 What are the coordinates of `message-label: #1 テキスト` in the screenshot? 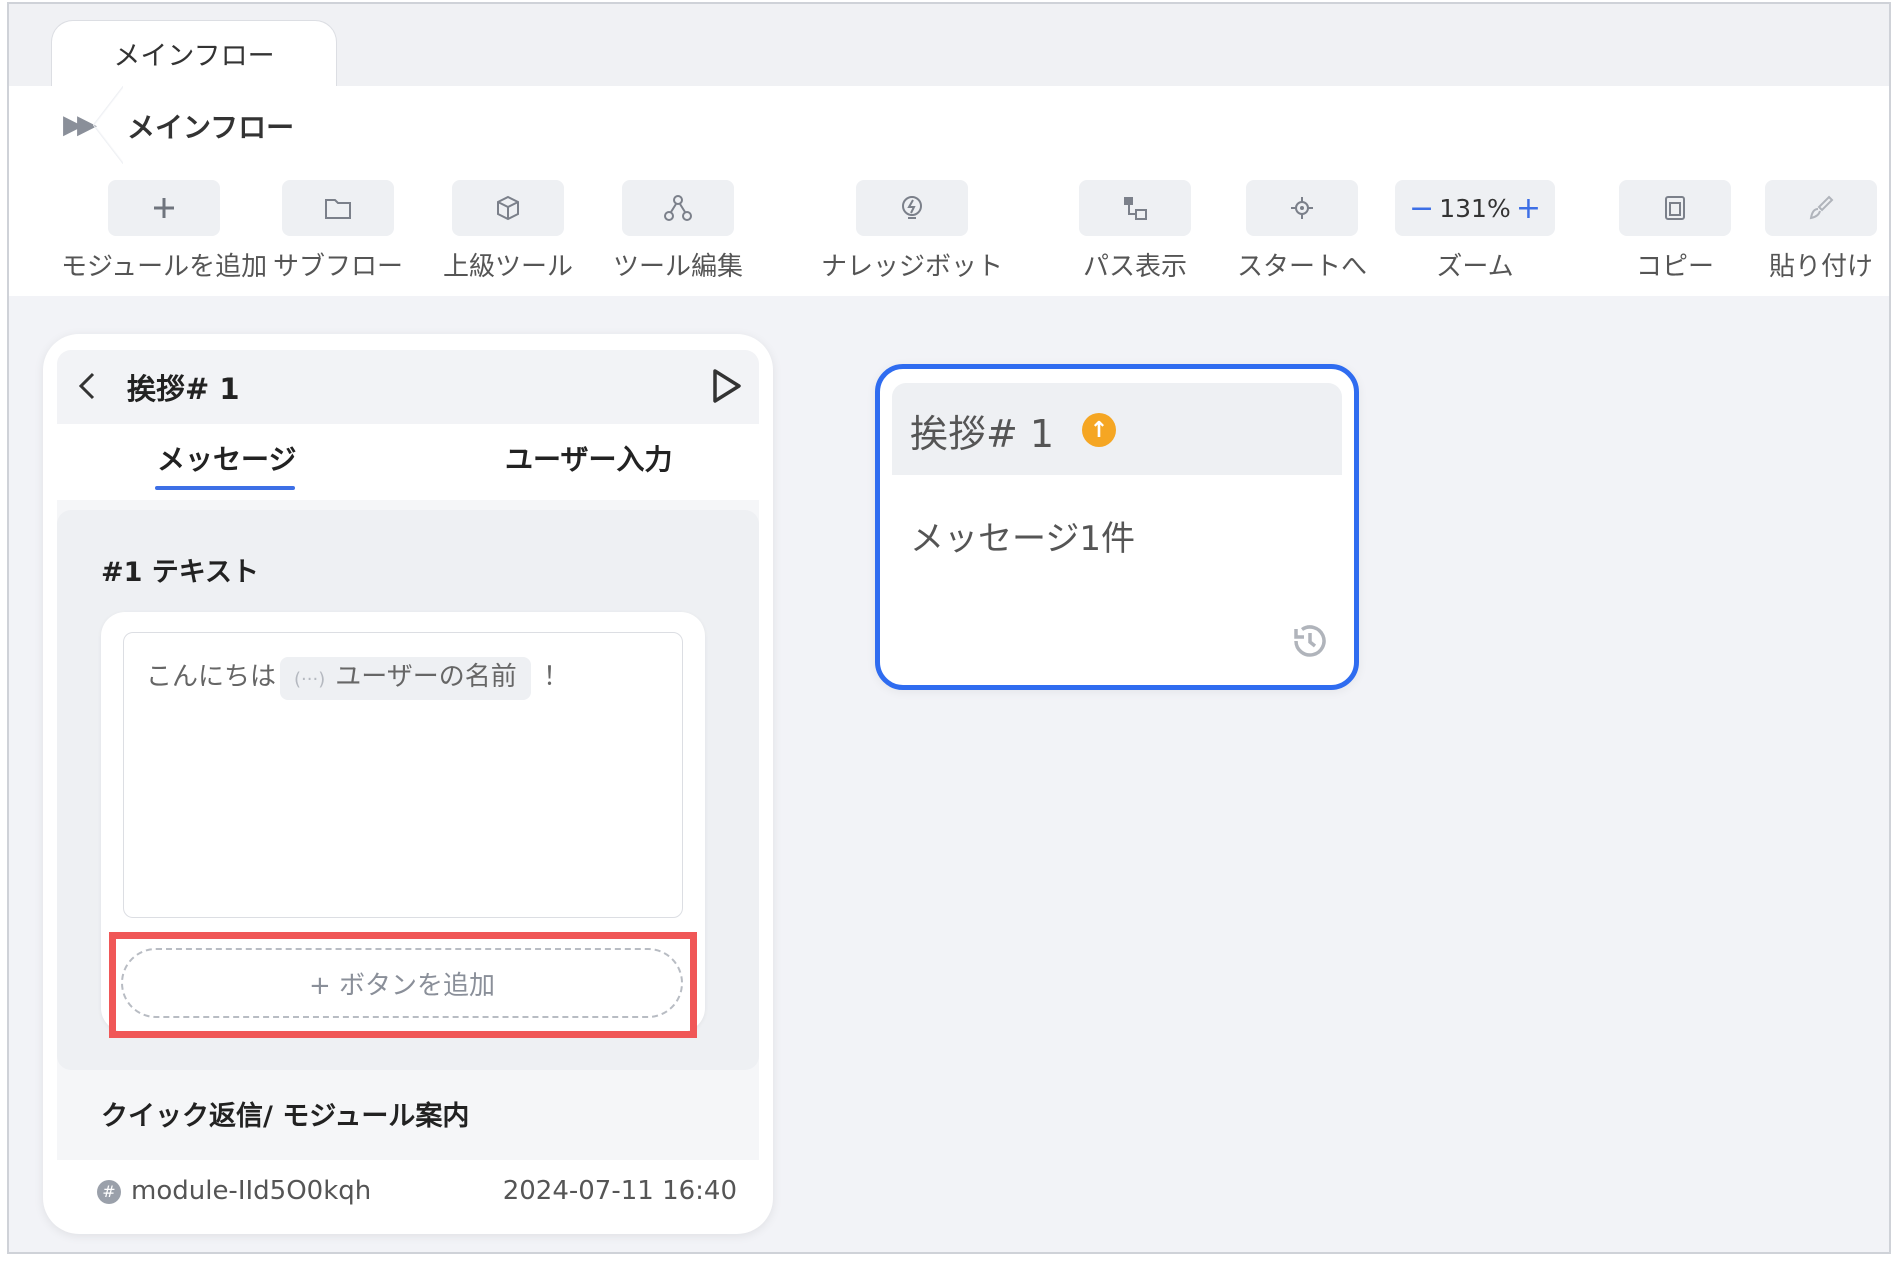 It's located at (180, 572).